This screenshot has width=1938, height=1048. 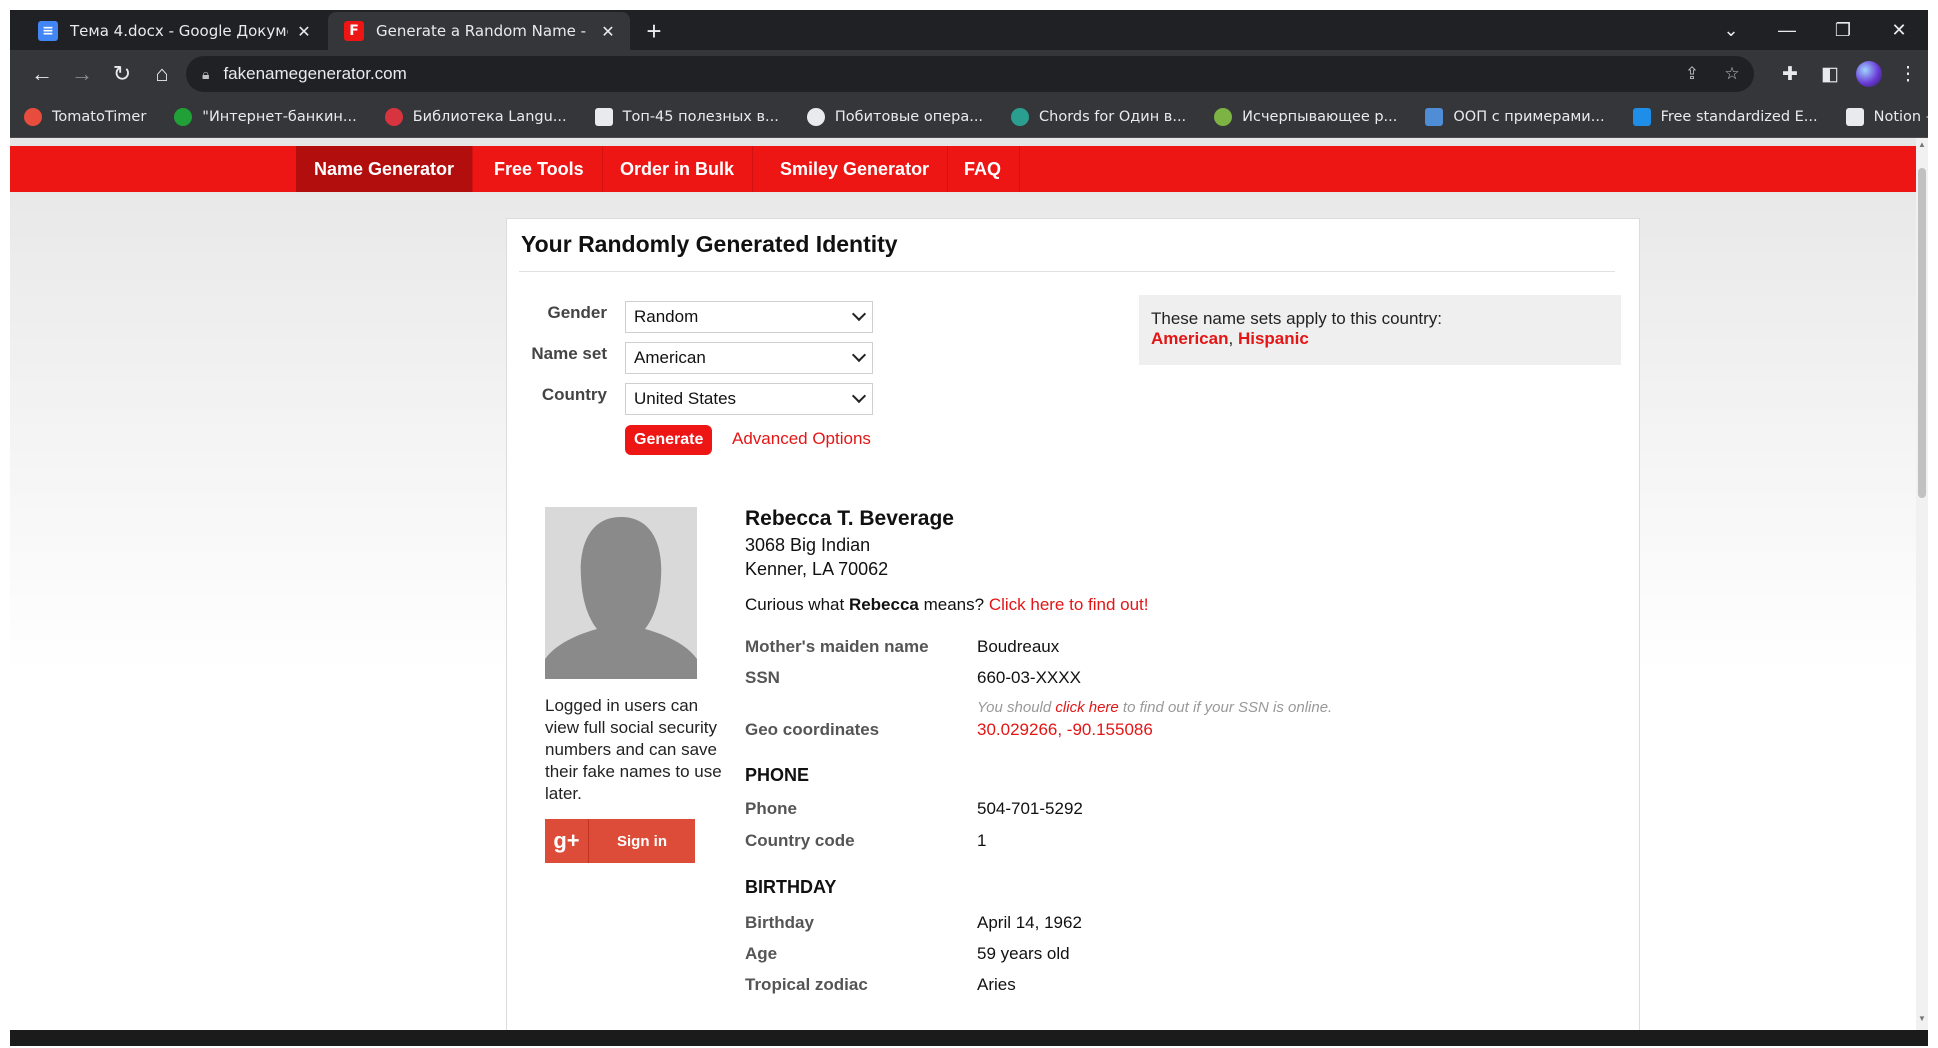 I want to click on country-code-value: 1, so click(x=982, y=840).